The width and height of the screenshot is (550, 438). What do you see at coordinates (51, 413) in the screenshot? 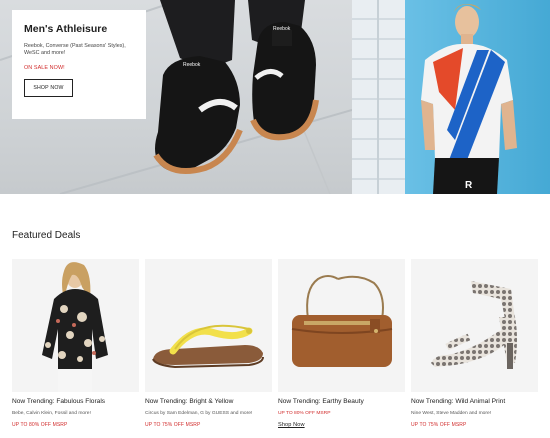
I see `deal-subtitle: Bebe, Calvin Klein, Fossil and more!` at bounding box center [51, 413].